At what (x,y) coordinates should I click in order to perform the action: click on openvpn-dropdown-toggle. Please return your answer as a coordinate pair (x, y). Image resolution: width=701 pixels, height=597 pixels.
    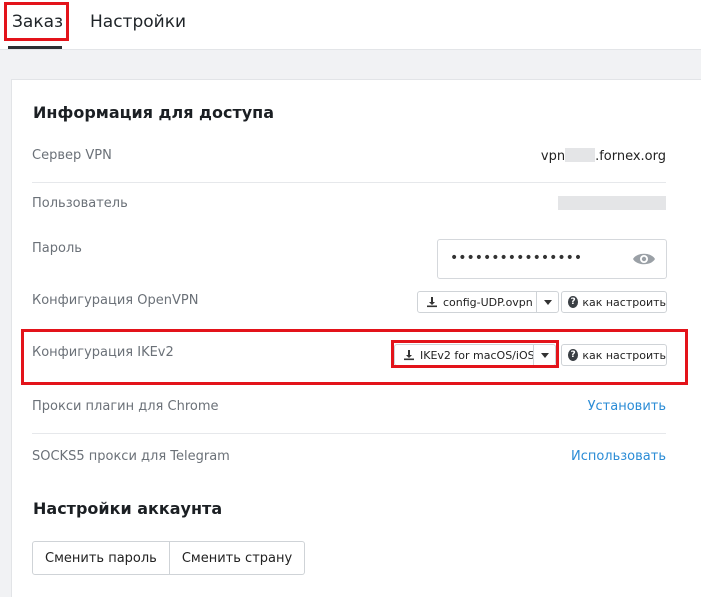
    Looking at the image, I should click on (547, 302).